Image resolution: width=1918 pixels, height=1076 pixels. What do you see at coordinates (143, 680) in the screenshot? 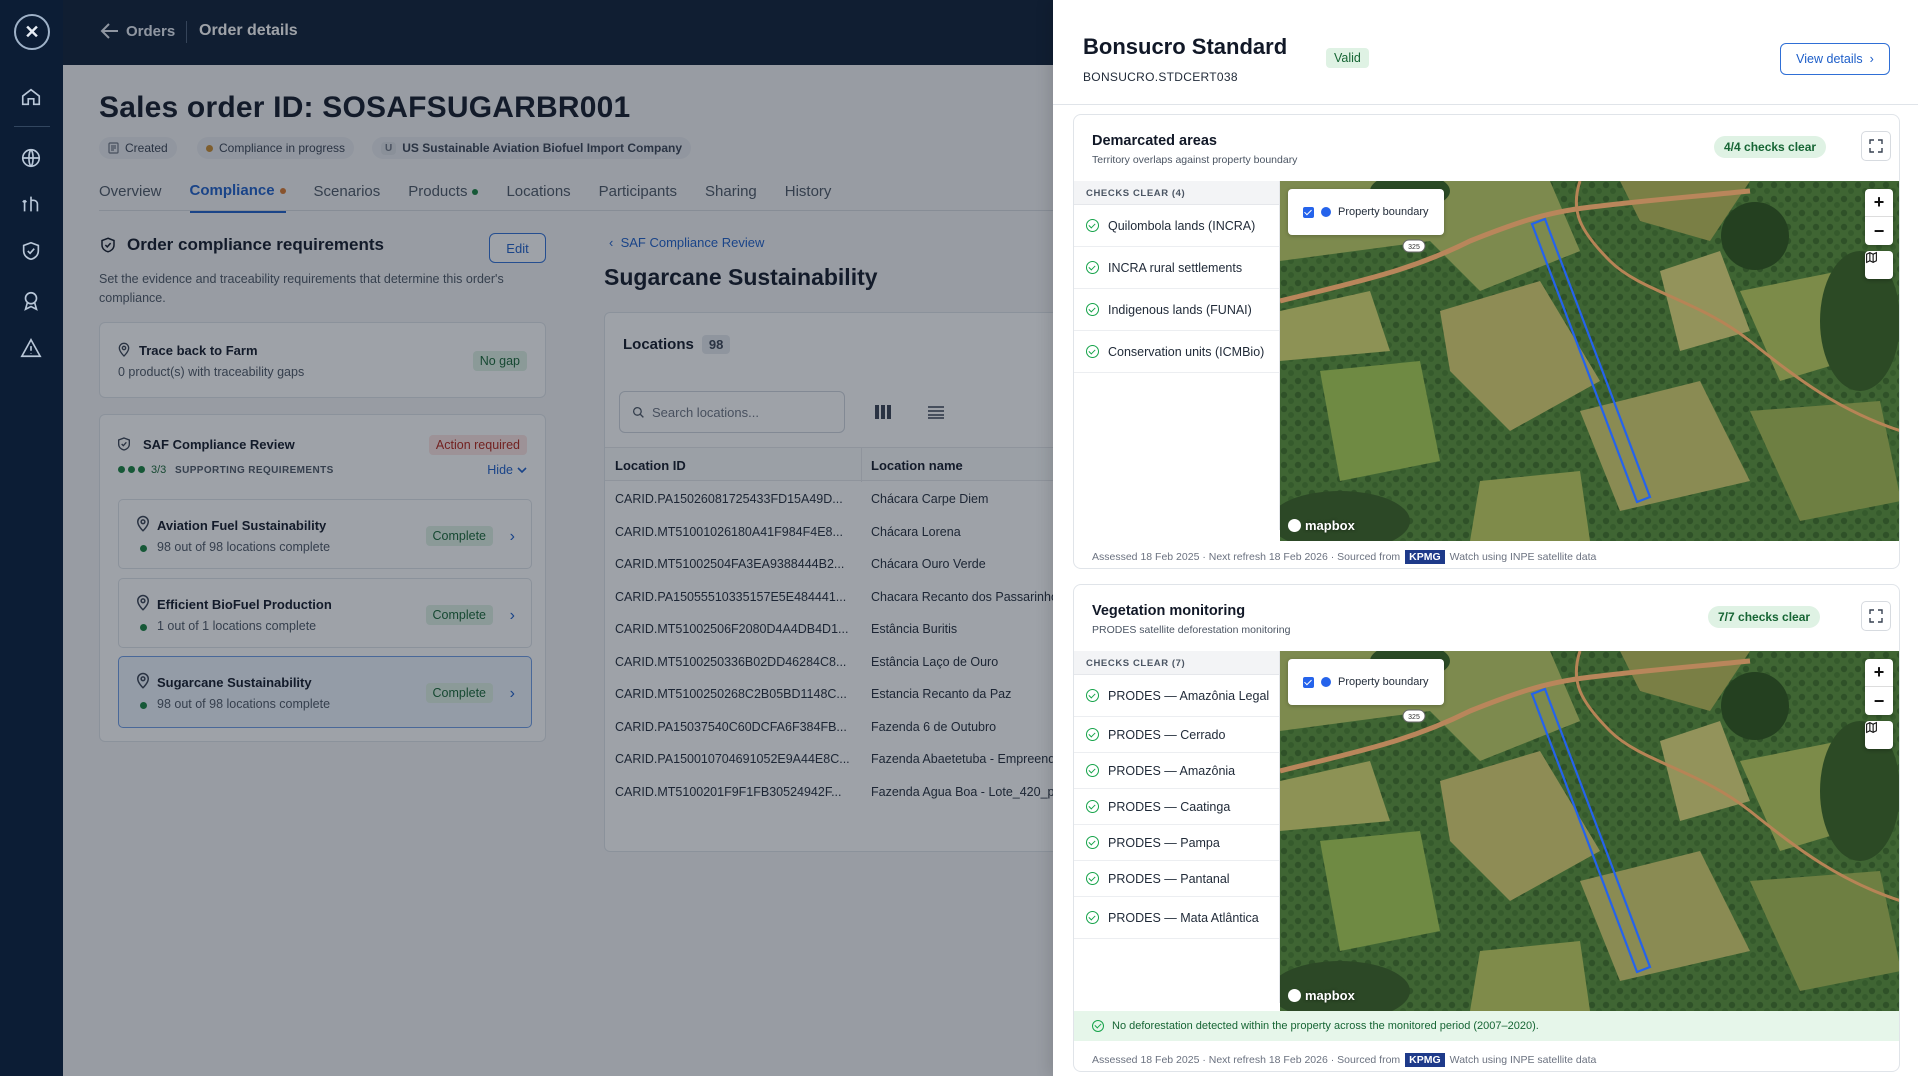
I see `location-pin-icon` at bounding box center [143, 680].